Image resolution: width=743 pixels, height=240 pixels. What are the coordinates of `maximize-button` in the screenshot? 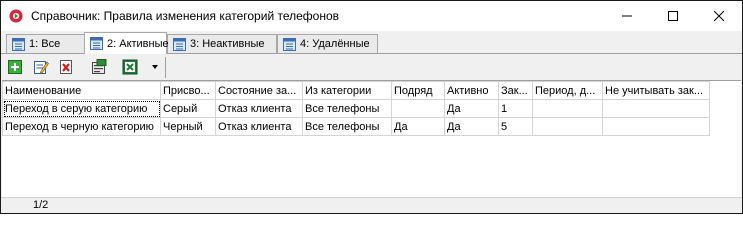 It's located at (673, 16).